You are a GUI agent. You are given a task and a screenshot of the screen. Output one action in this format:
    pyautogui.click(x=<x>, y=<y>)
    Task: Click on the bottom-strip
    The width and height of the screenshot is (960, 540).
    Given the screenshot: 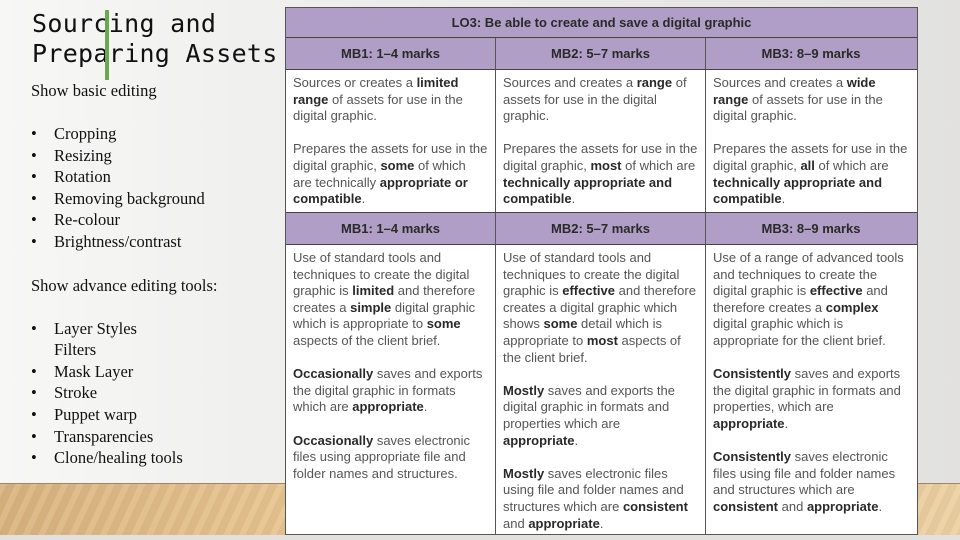 What is the action you would take?
    pyautogui.click(x=480, y=537)
    